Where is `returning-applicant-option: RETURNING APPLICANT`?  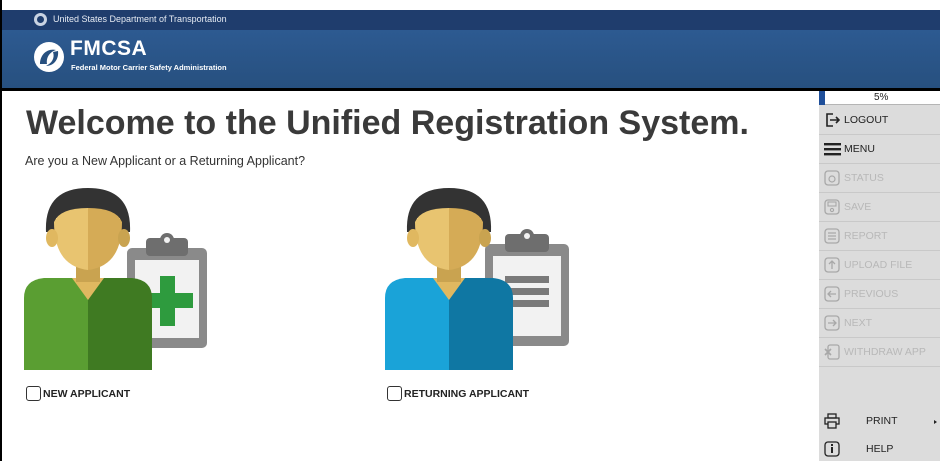 returning-applicant-option: RETURNING APPLICANT is located at coordinates (458, 393).